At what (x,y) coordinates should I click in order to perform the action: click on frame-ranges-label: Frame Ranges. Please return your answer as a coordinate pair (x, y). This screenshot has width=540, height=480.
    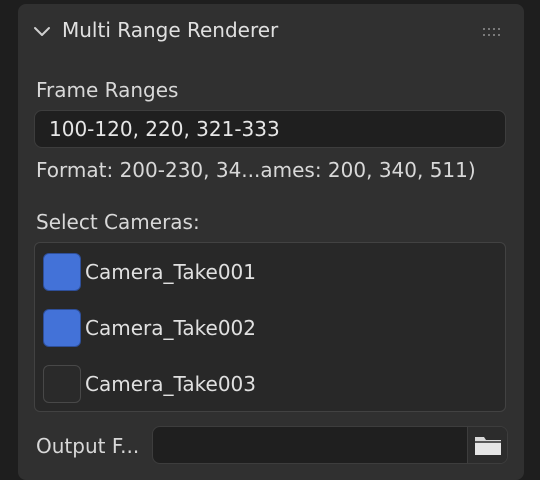
    Looking at the image, I should click on (107, 90).